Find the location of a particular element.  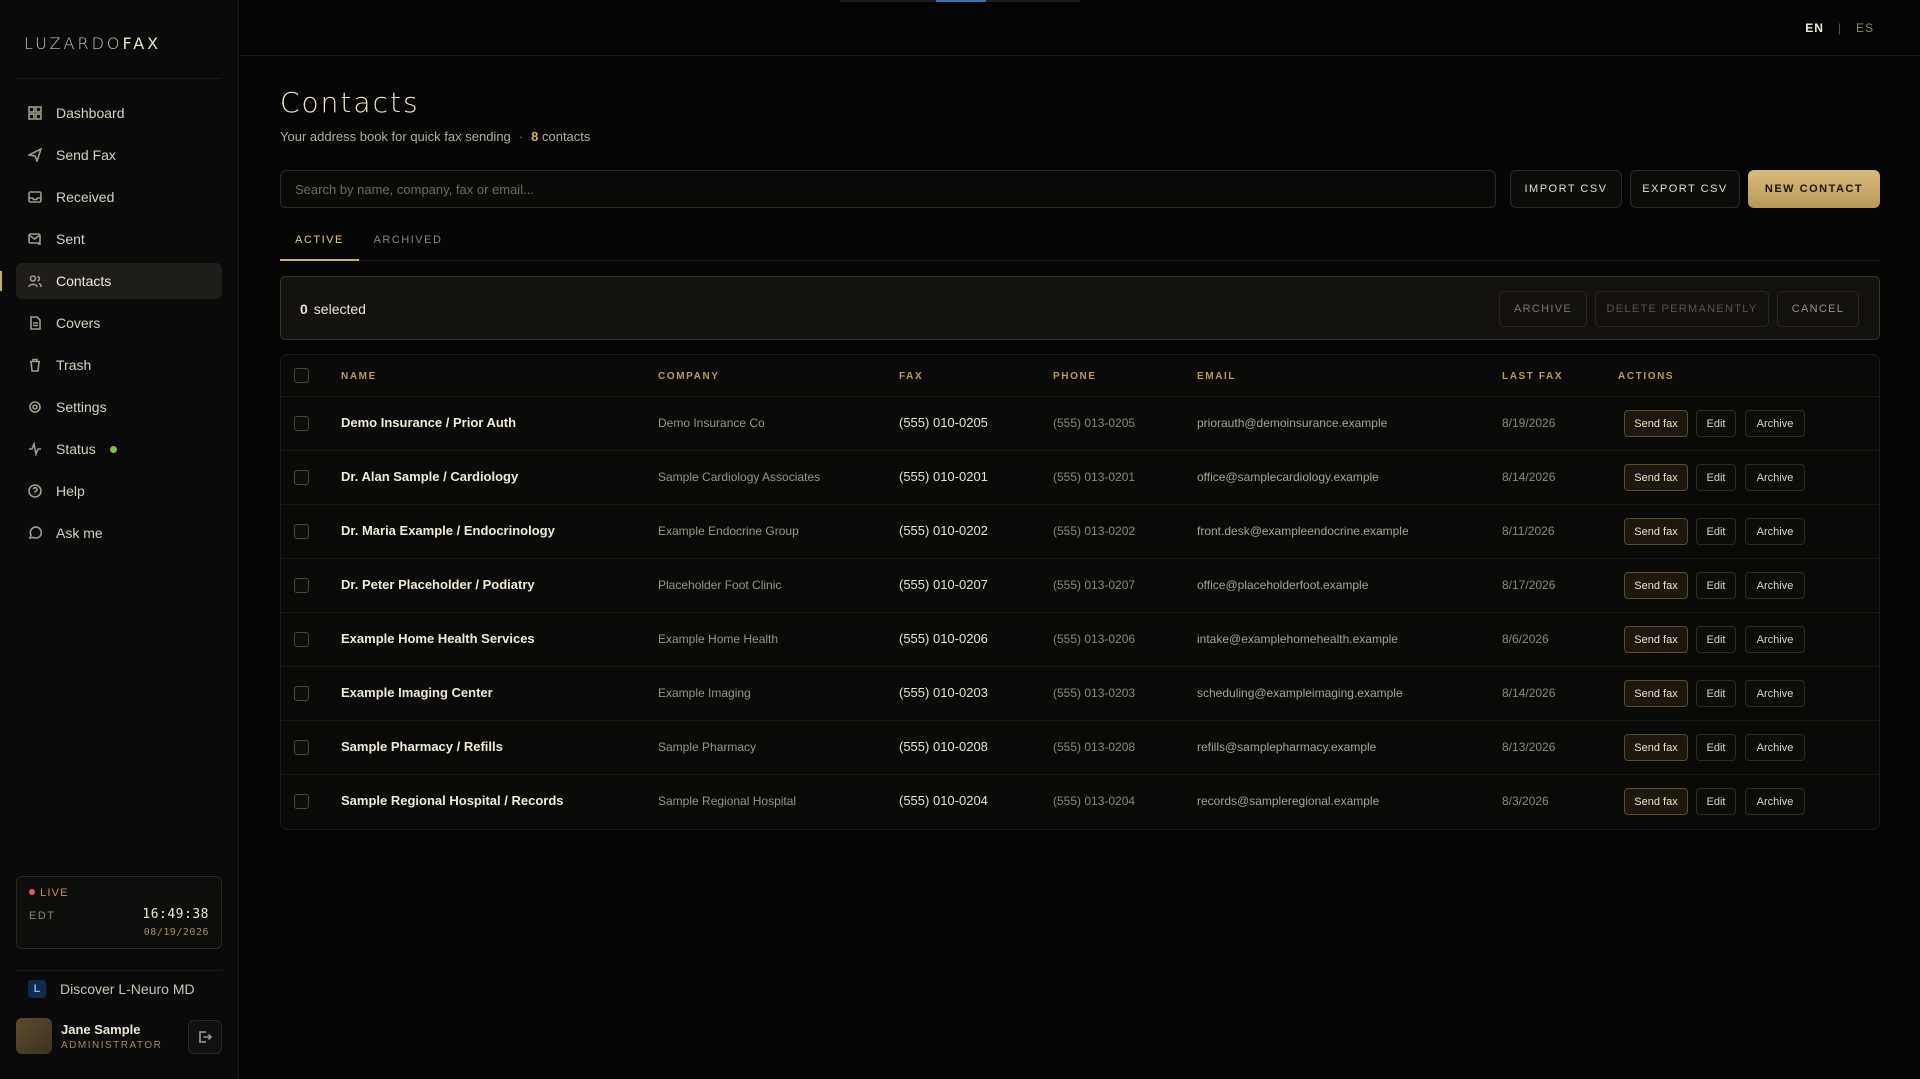

live-clock: LIVE EDT 16:49:38 08/19/2026 is located at coordinates (119, 912).